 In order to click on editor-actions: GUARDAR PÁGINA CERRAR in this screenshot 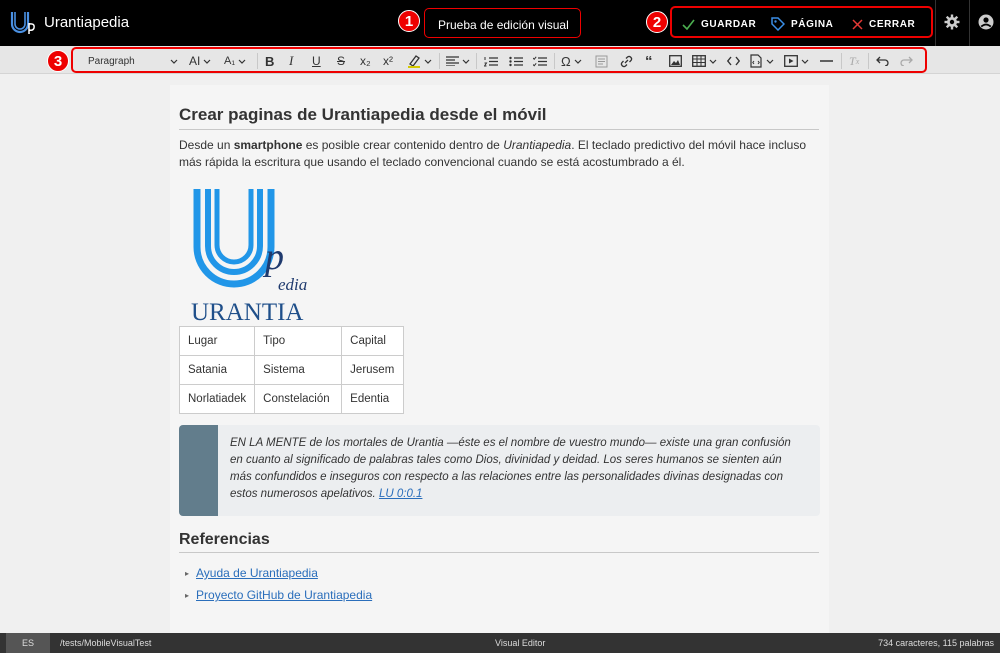, I will do `click(801, 22)`.